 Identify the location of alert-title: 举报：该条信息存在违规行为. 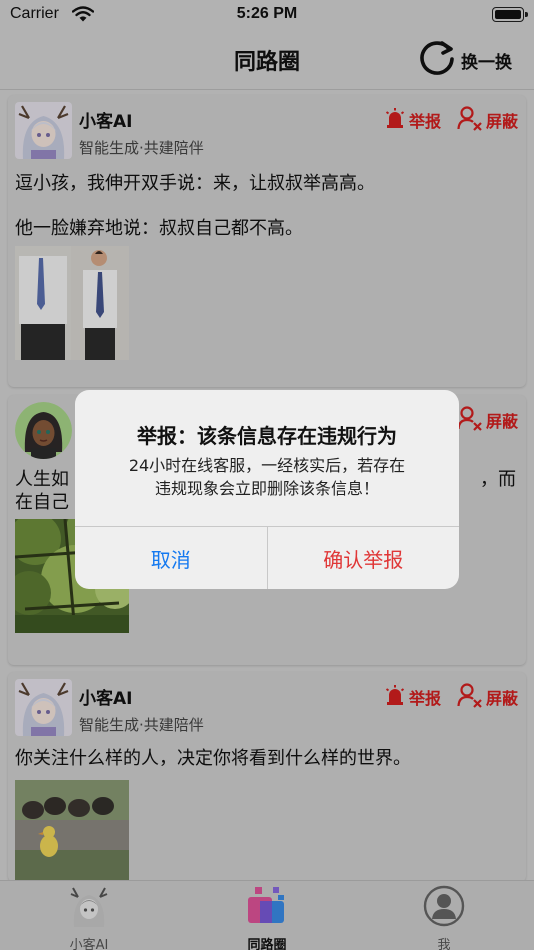
(267, 436).